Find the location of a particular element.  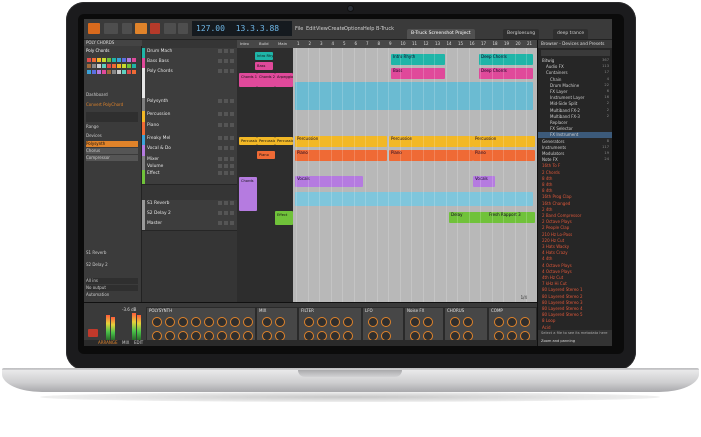

clip-slot: Chords is located at coordinates (248, 194).